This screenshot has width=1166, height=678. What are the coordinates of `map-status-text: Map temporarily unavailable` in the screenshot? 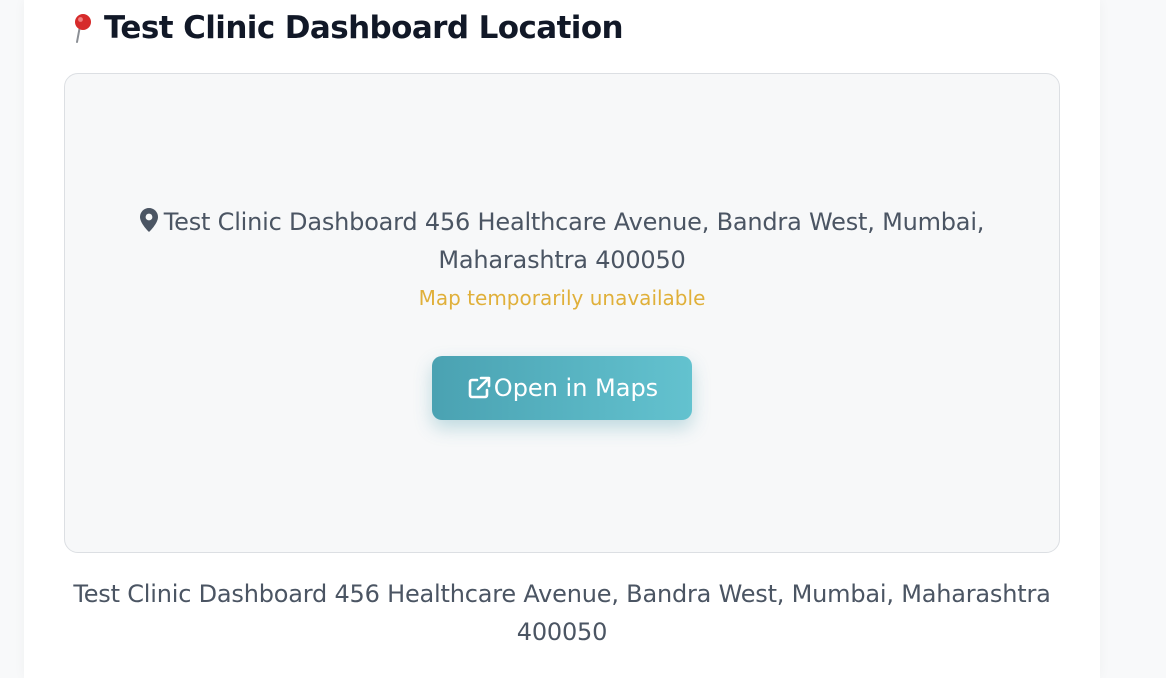 It's located at (562, 298).